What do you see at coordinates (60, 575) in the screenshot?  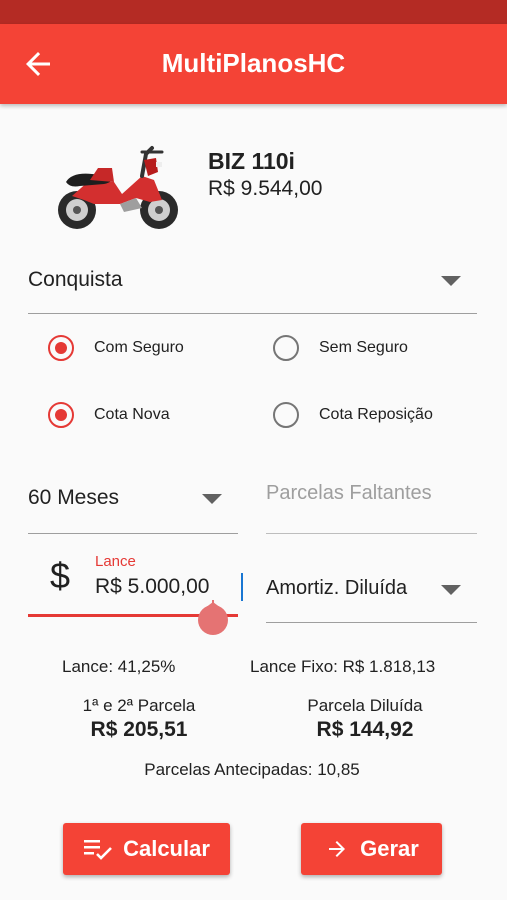 I see `dollar-icon: $` at bounding box center [60, 575].